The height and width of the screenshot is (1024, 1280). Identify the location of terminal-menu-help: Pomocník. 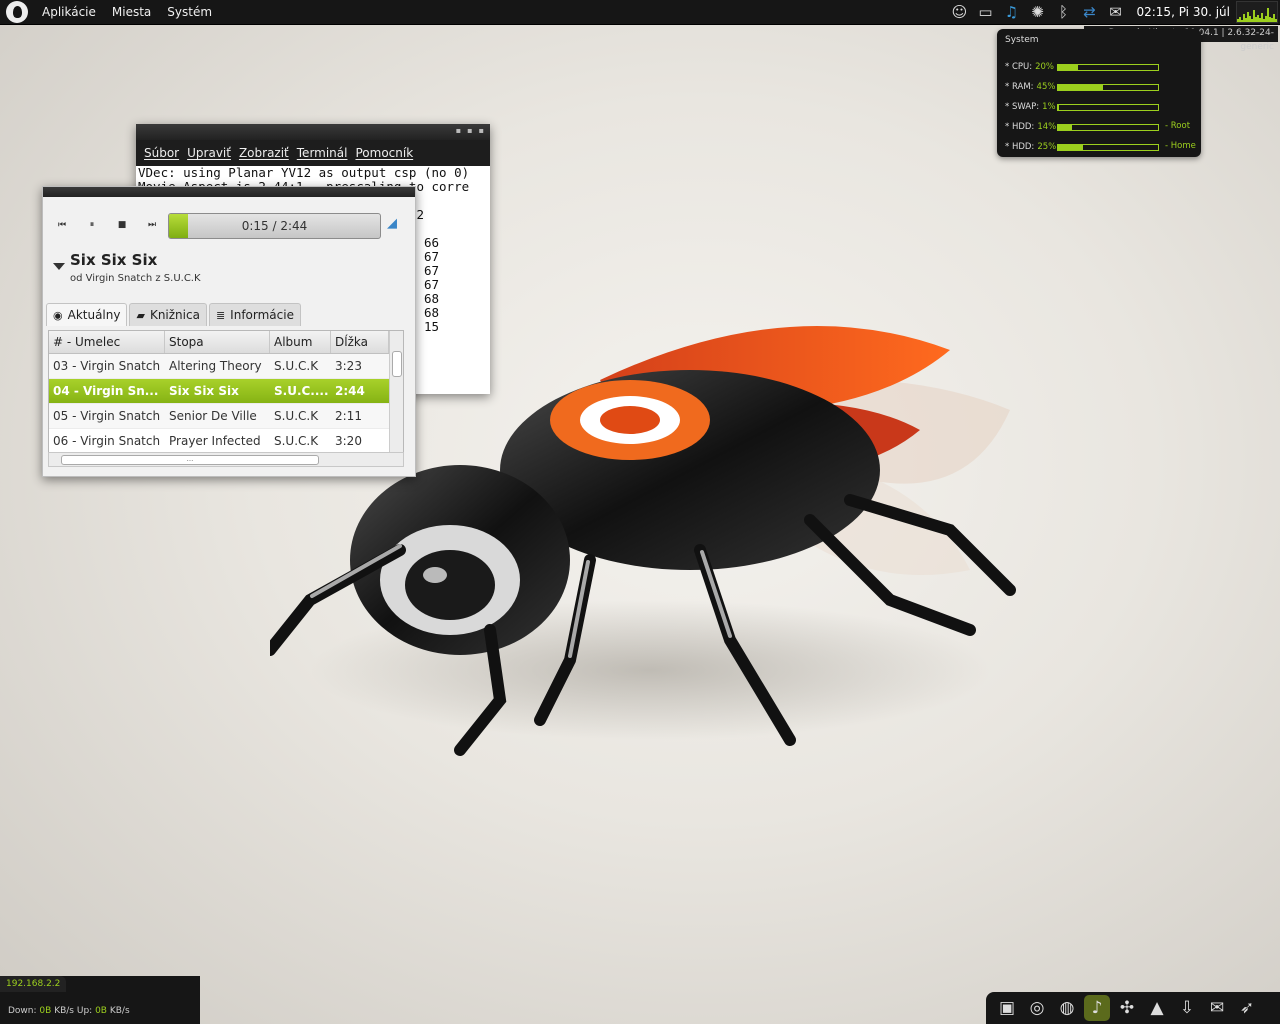
(384, 153).